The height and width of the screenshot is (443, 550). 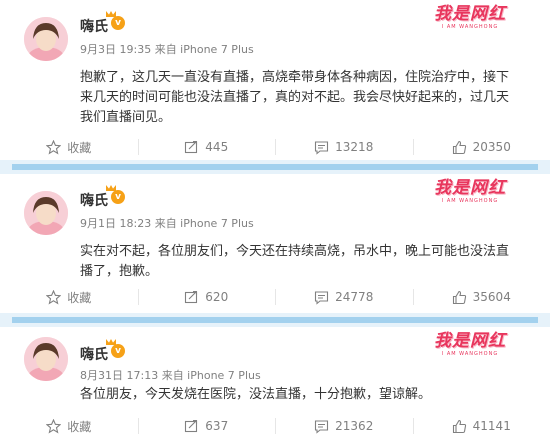 What do you see at coordinates (491, 426) in the screenshot?
I see `like-count: 41141` at bounding box center [491, 426].